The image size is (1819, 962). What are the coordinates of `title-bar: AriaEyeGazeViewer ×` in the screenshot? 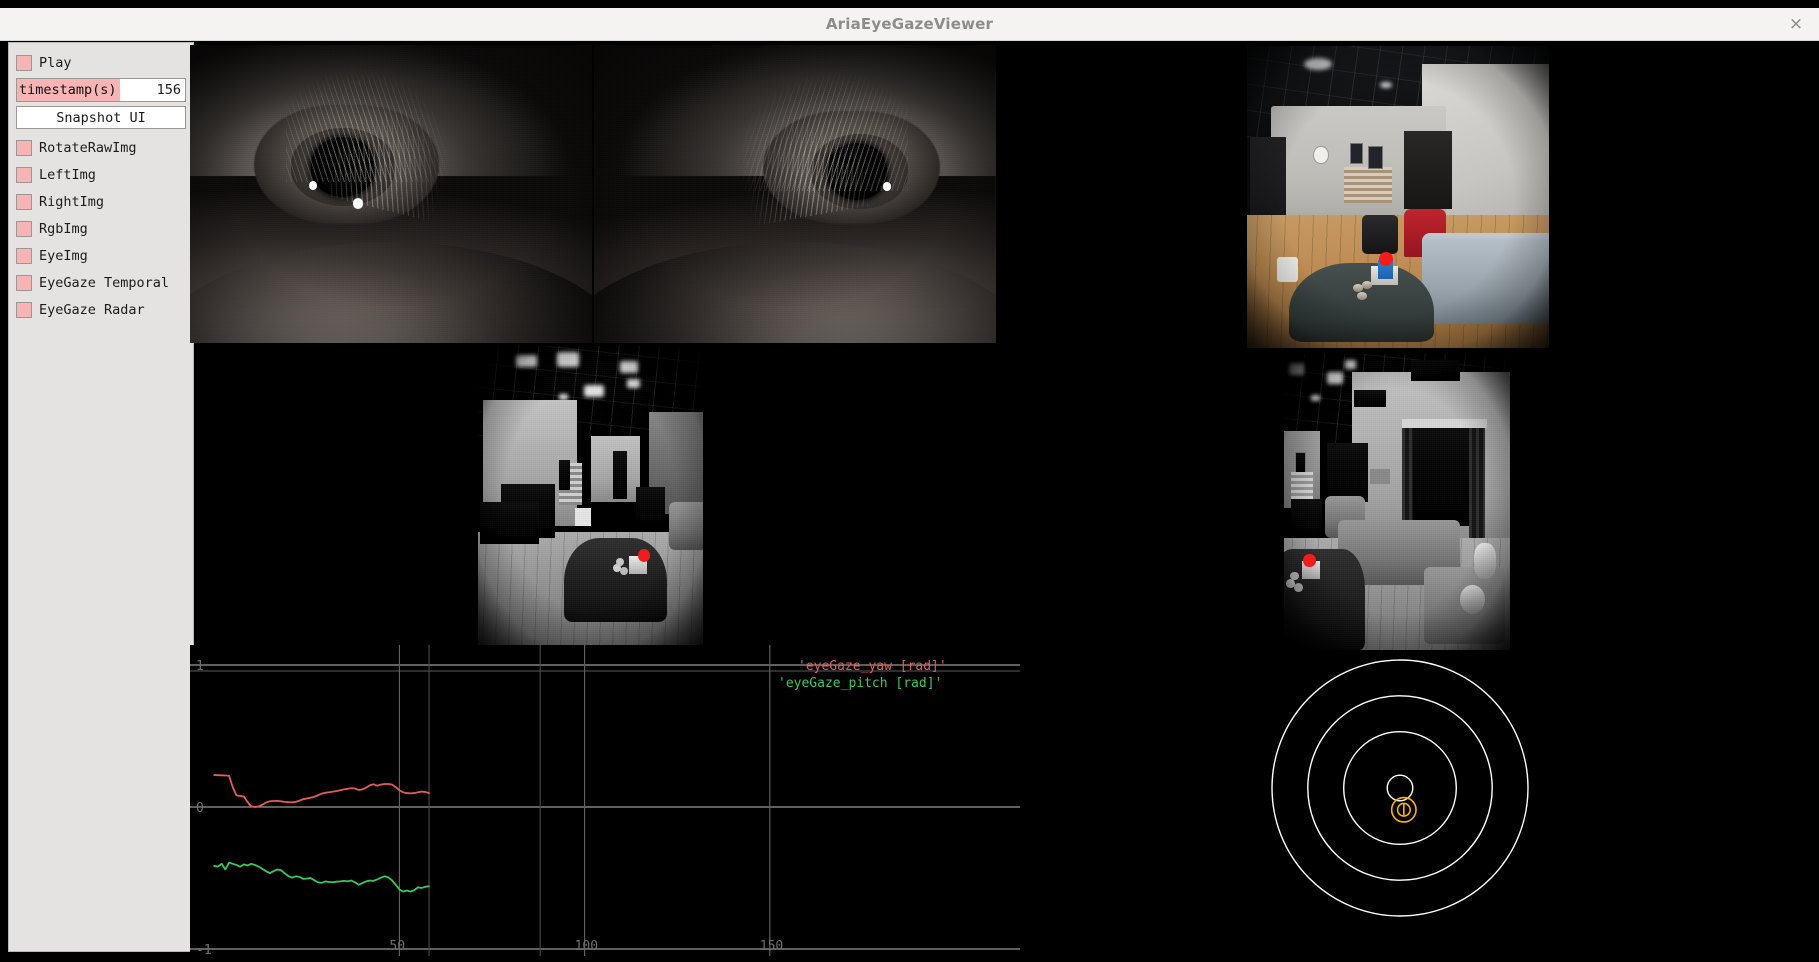 It's located at (909, 24).